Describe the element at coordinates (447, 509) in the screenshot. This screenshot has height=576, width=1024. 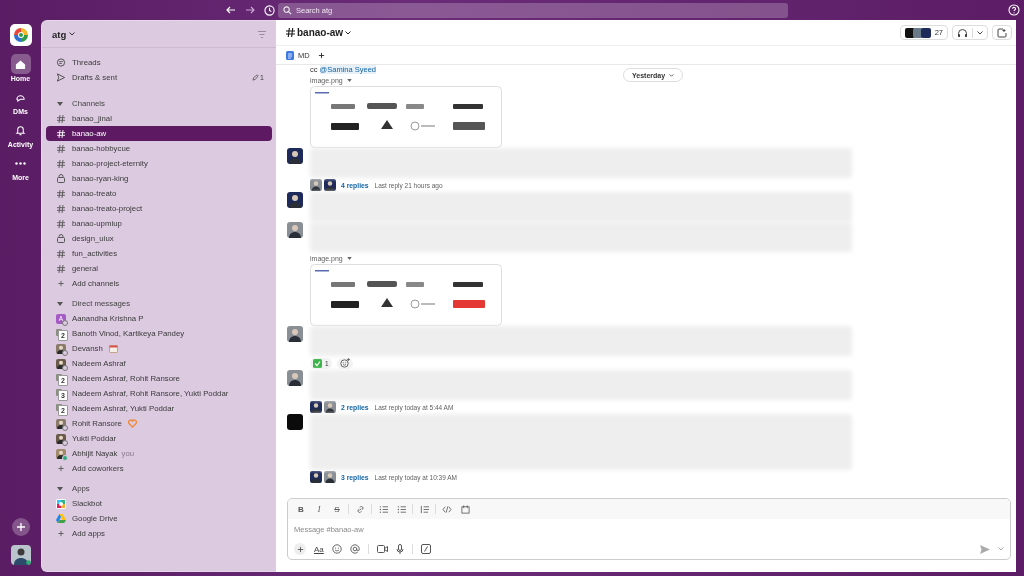
I see `code-icon` at that location.